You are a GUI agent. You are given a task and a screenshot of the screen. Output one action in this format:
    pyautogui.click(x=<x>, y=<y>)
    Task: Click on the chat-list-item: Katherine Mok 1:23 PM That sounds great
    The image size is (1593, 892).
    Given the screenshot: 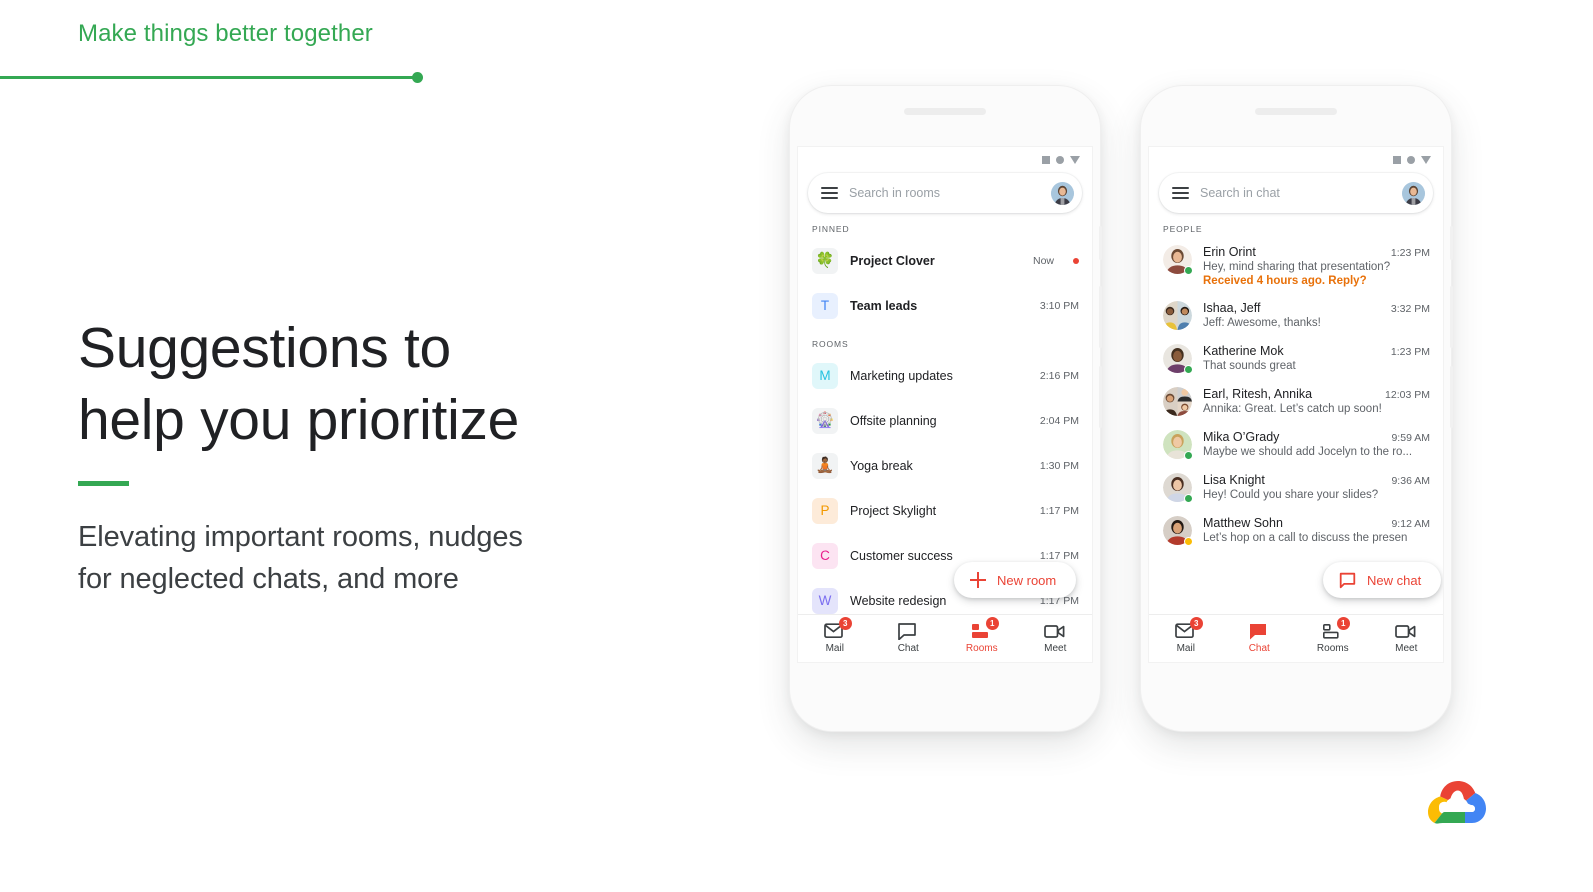 What is the action you would take?
    pyautogui.click(x=1296, y=358)
    